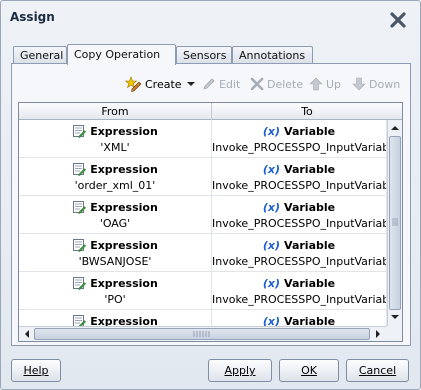 This screenshot has height=390, width=421. Describe the element at coordinates (385, 84) in the screenshot. I see `down-label: Down` at that location.